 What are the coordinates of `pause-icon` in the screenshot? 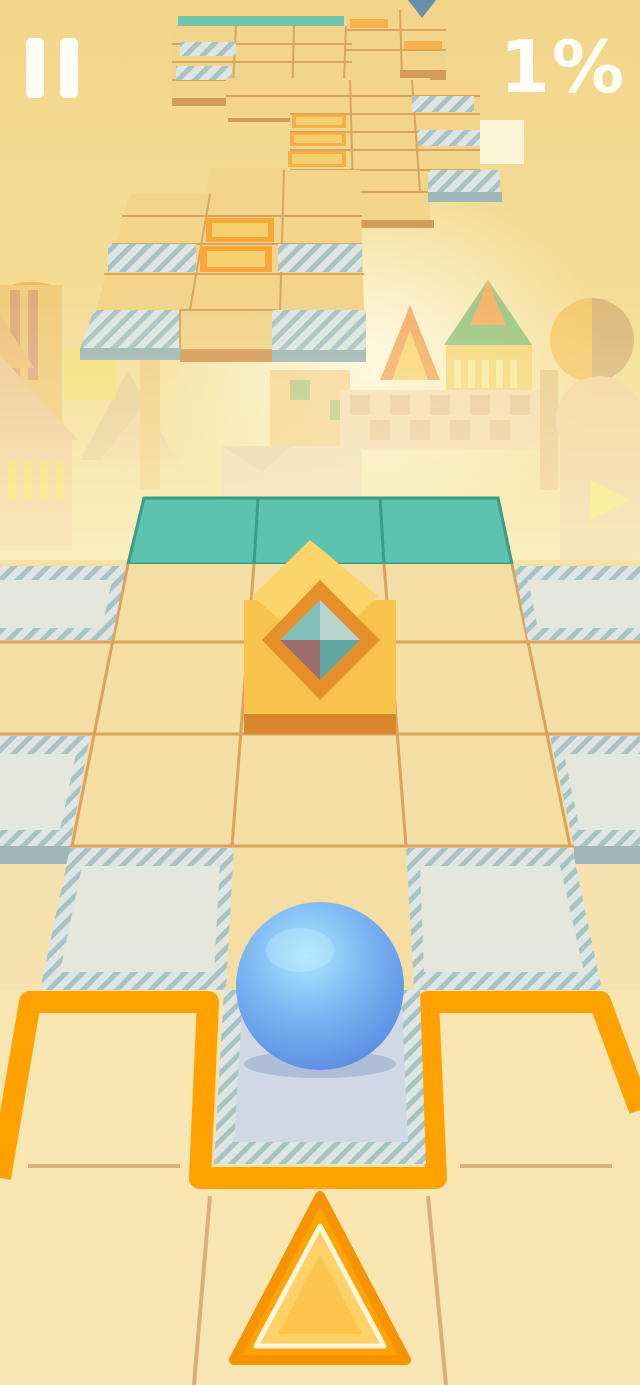 It's located at (35, 68).